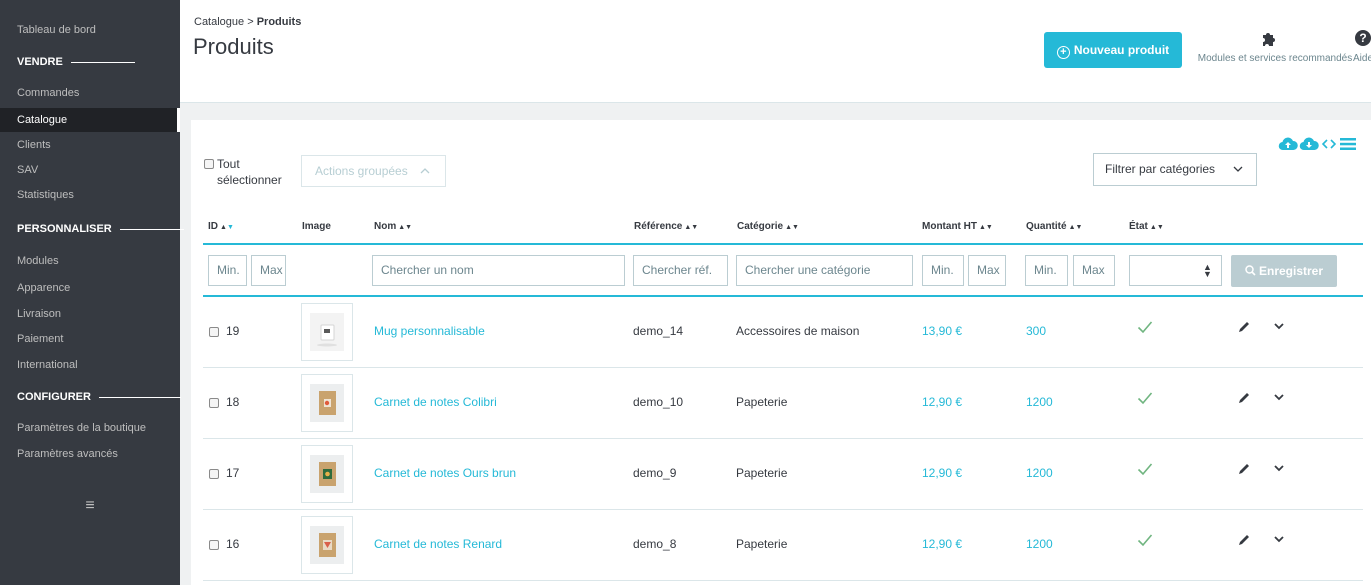  What do you see at coordinates (1054, 226) in the screenshot?
I see `column-header-quantity: Quantité ▲▼` at bounding box center [1054, 226].